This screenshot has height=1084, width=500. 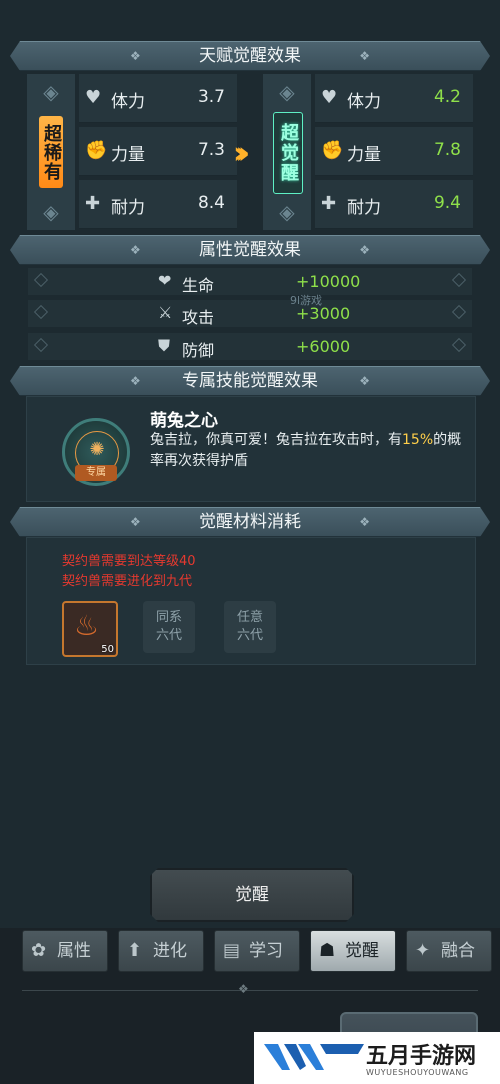 What do you see at coordinates (266, 951) in the screenshot?
I see `tab-label: 学习` at bounding box center [266, 951].